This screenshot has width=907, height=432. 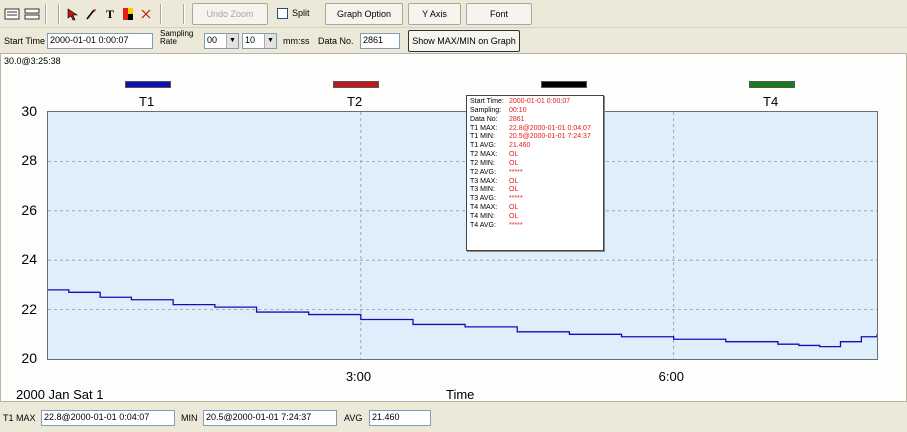 I want to click on popup-value: 20.5@2000-01-01 7:24:37, so click(x=550, y=137).